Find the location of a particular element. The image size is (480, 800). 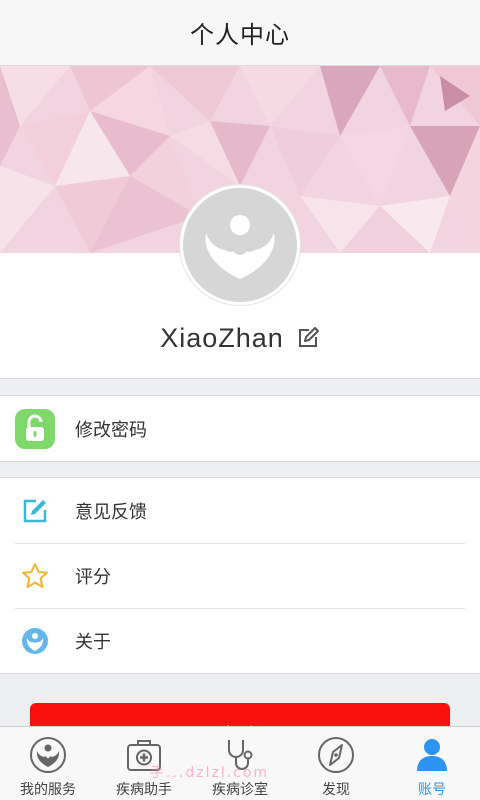

tab-label: 疾病助手 is located at coordinates (144, 790).